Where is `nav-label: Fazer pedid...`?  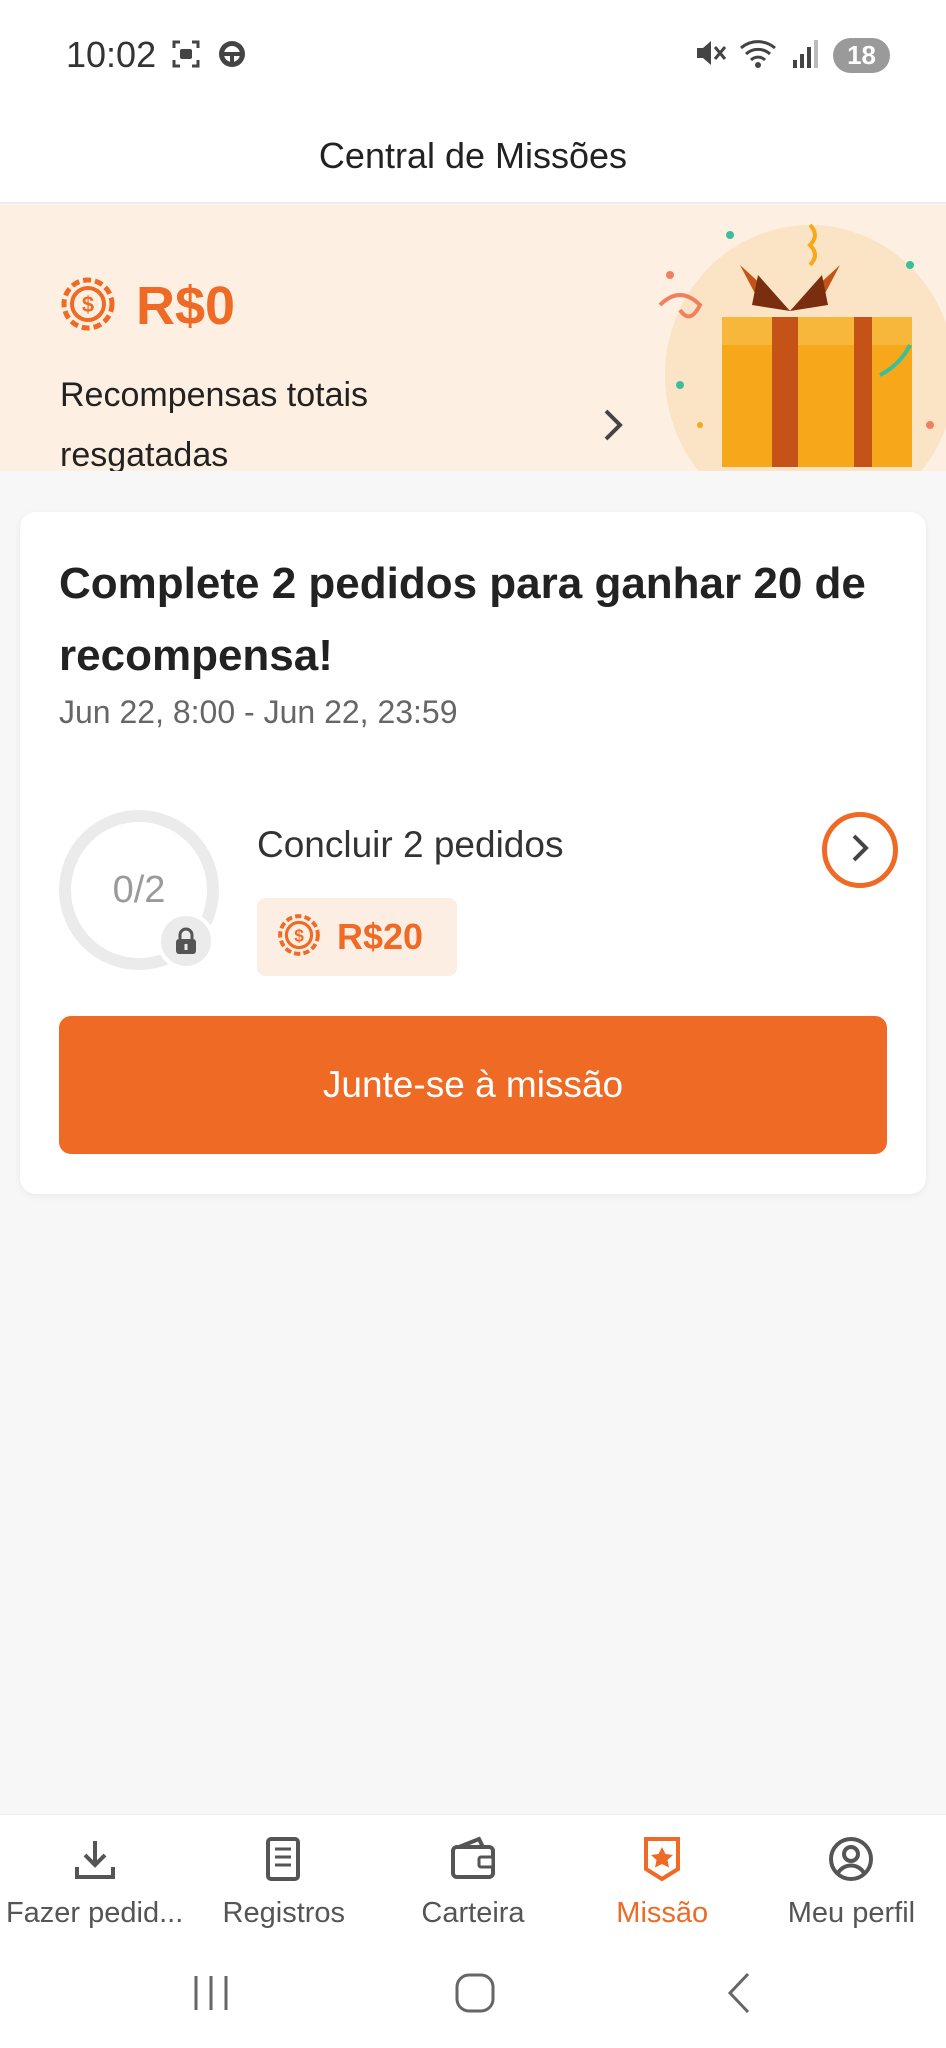 nav-label: Fazer pedid... is located at coordinates (94, 1913).